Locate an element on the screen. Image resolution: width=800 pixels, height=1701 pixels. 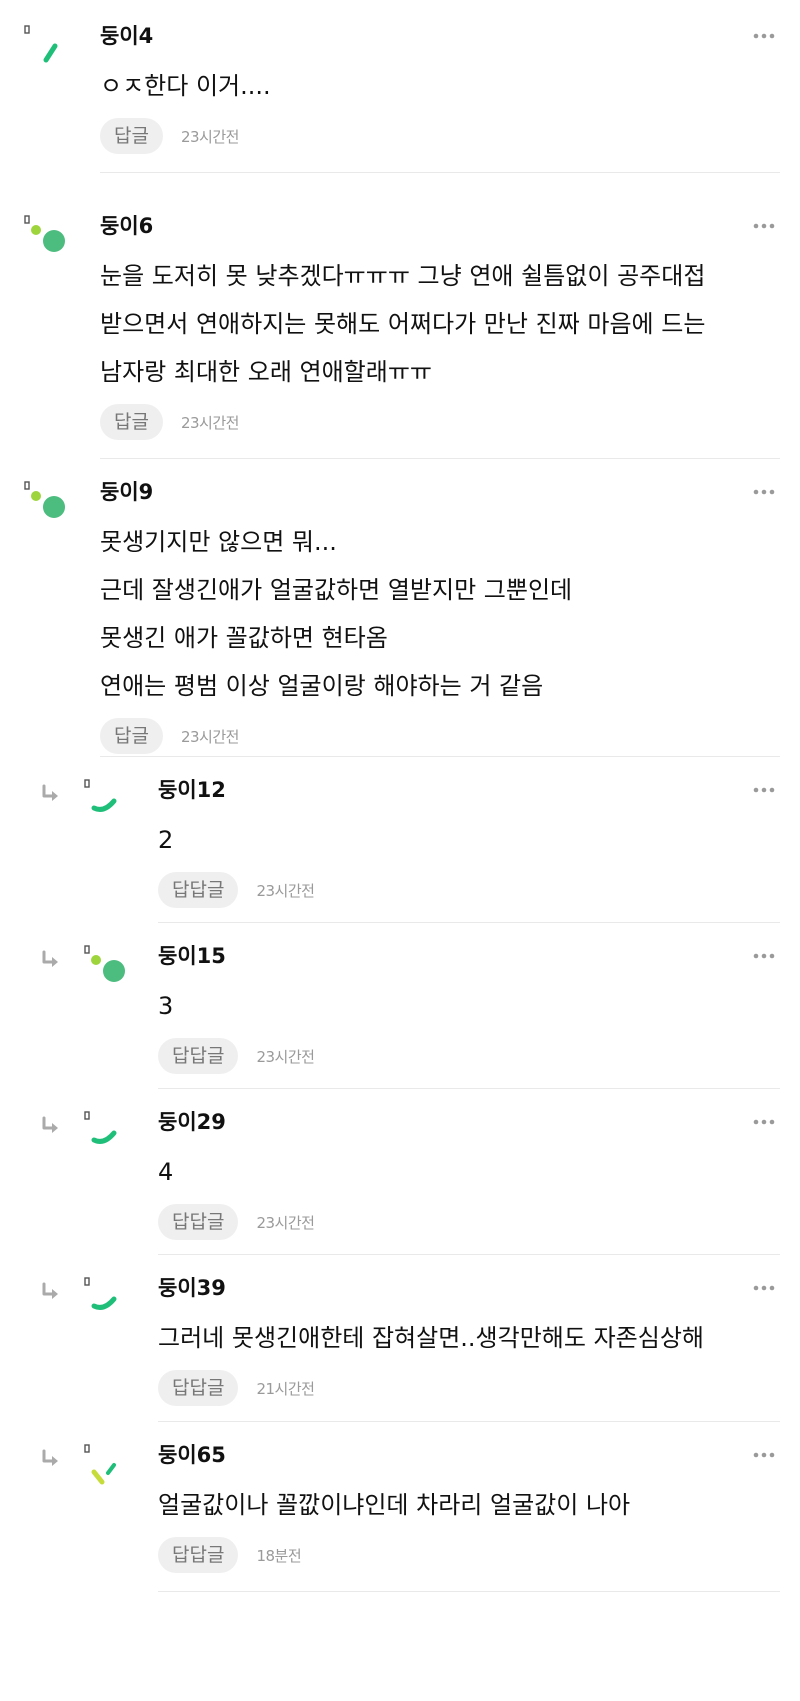
comment-text: 4 is located at coordinates (469, 1172).